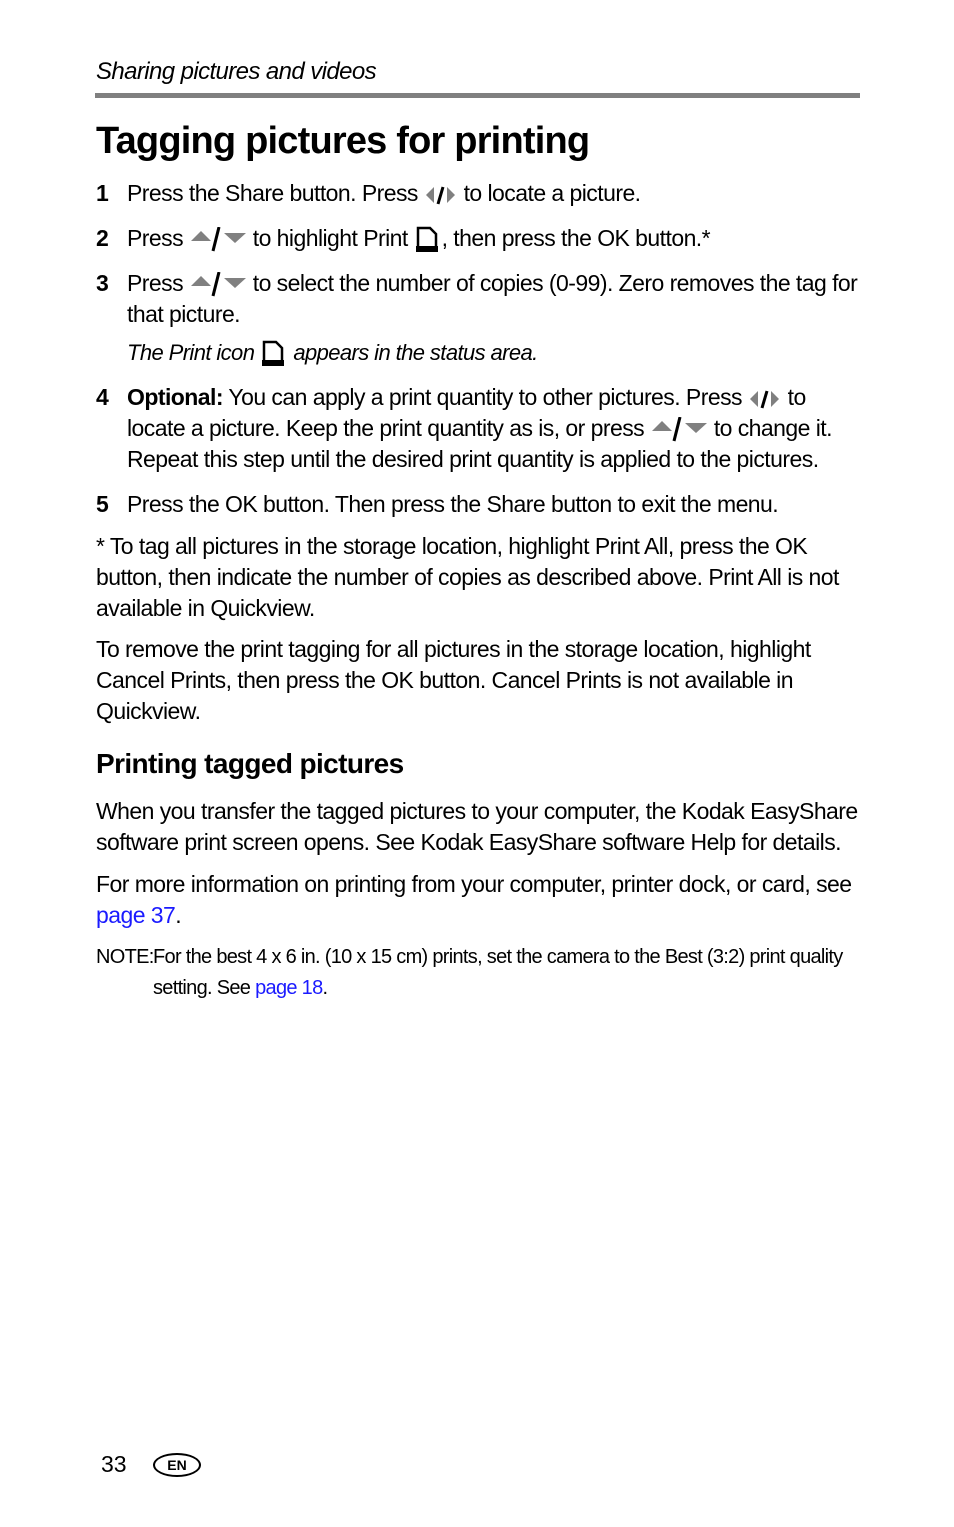  I want to click on step-text: to locate a picture., so click(552, 193).